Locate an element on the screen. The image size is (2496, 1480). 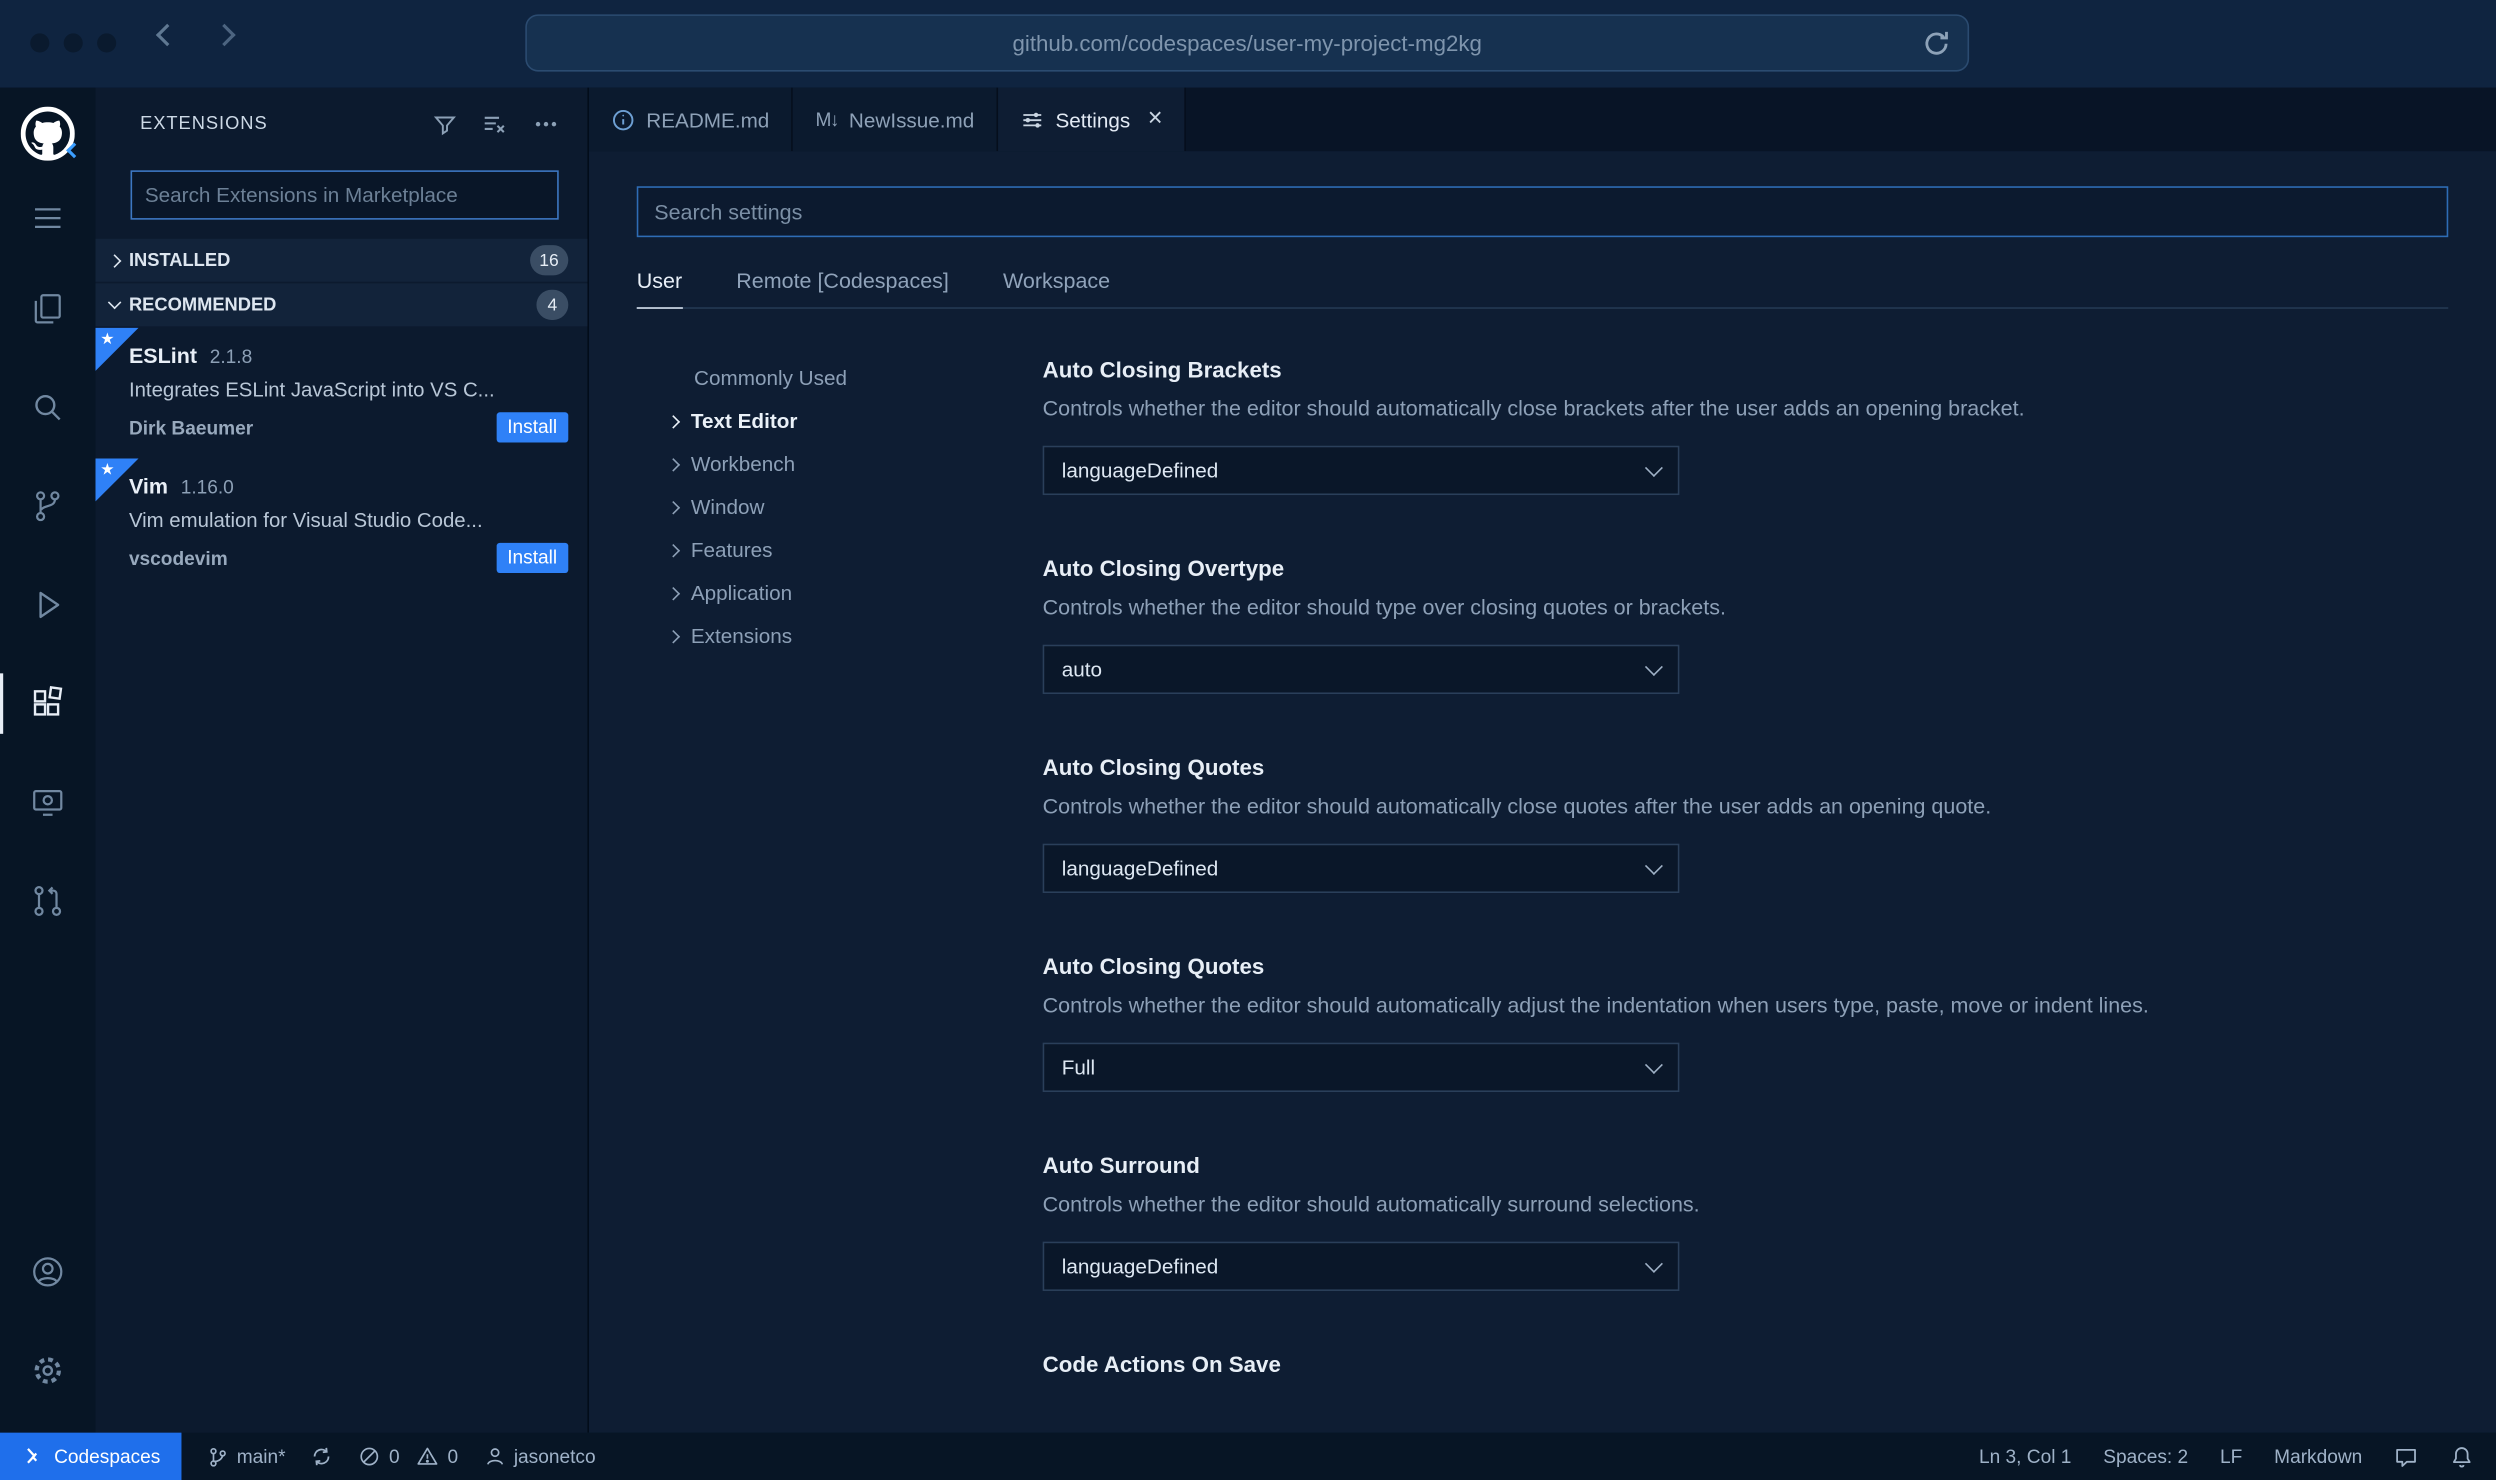
window-minimize-button is located at coordinates (73, 43).